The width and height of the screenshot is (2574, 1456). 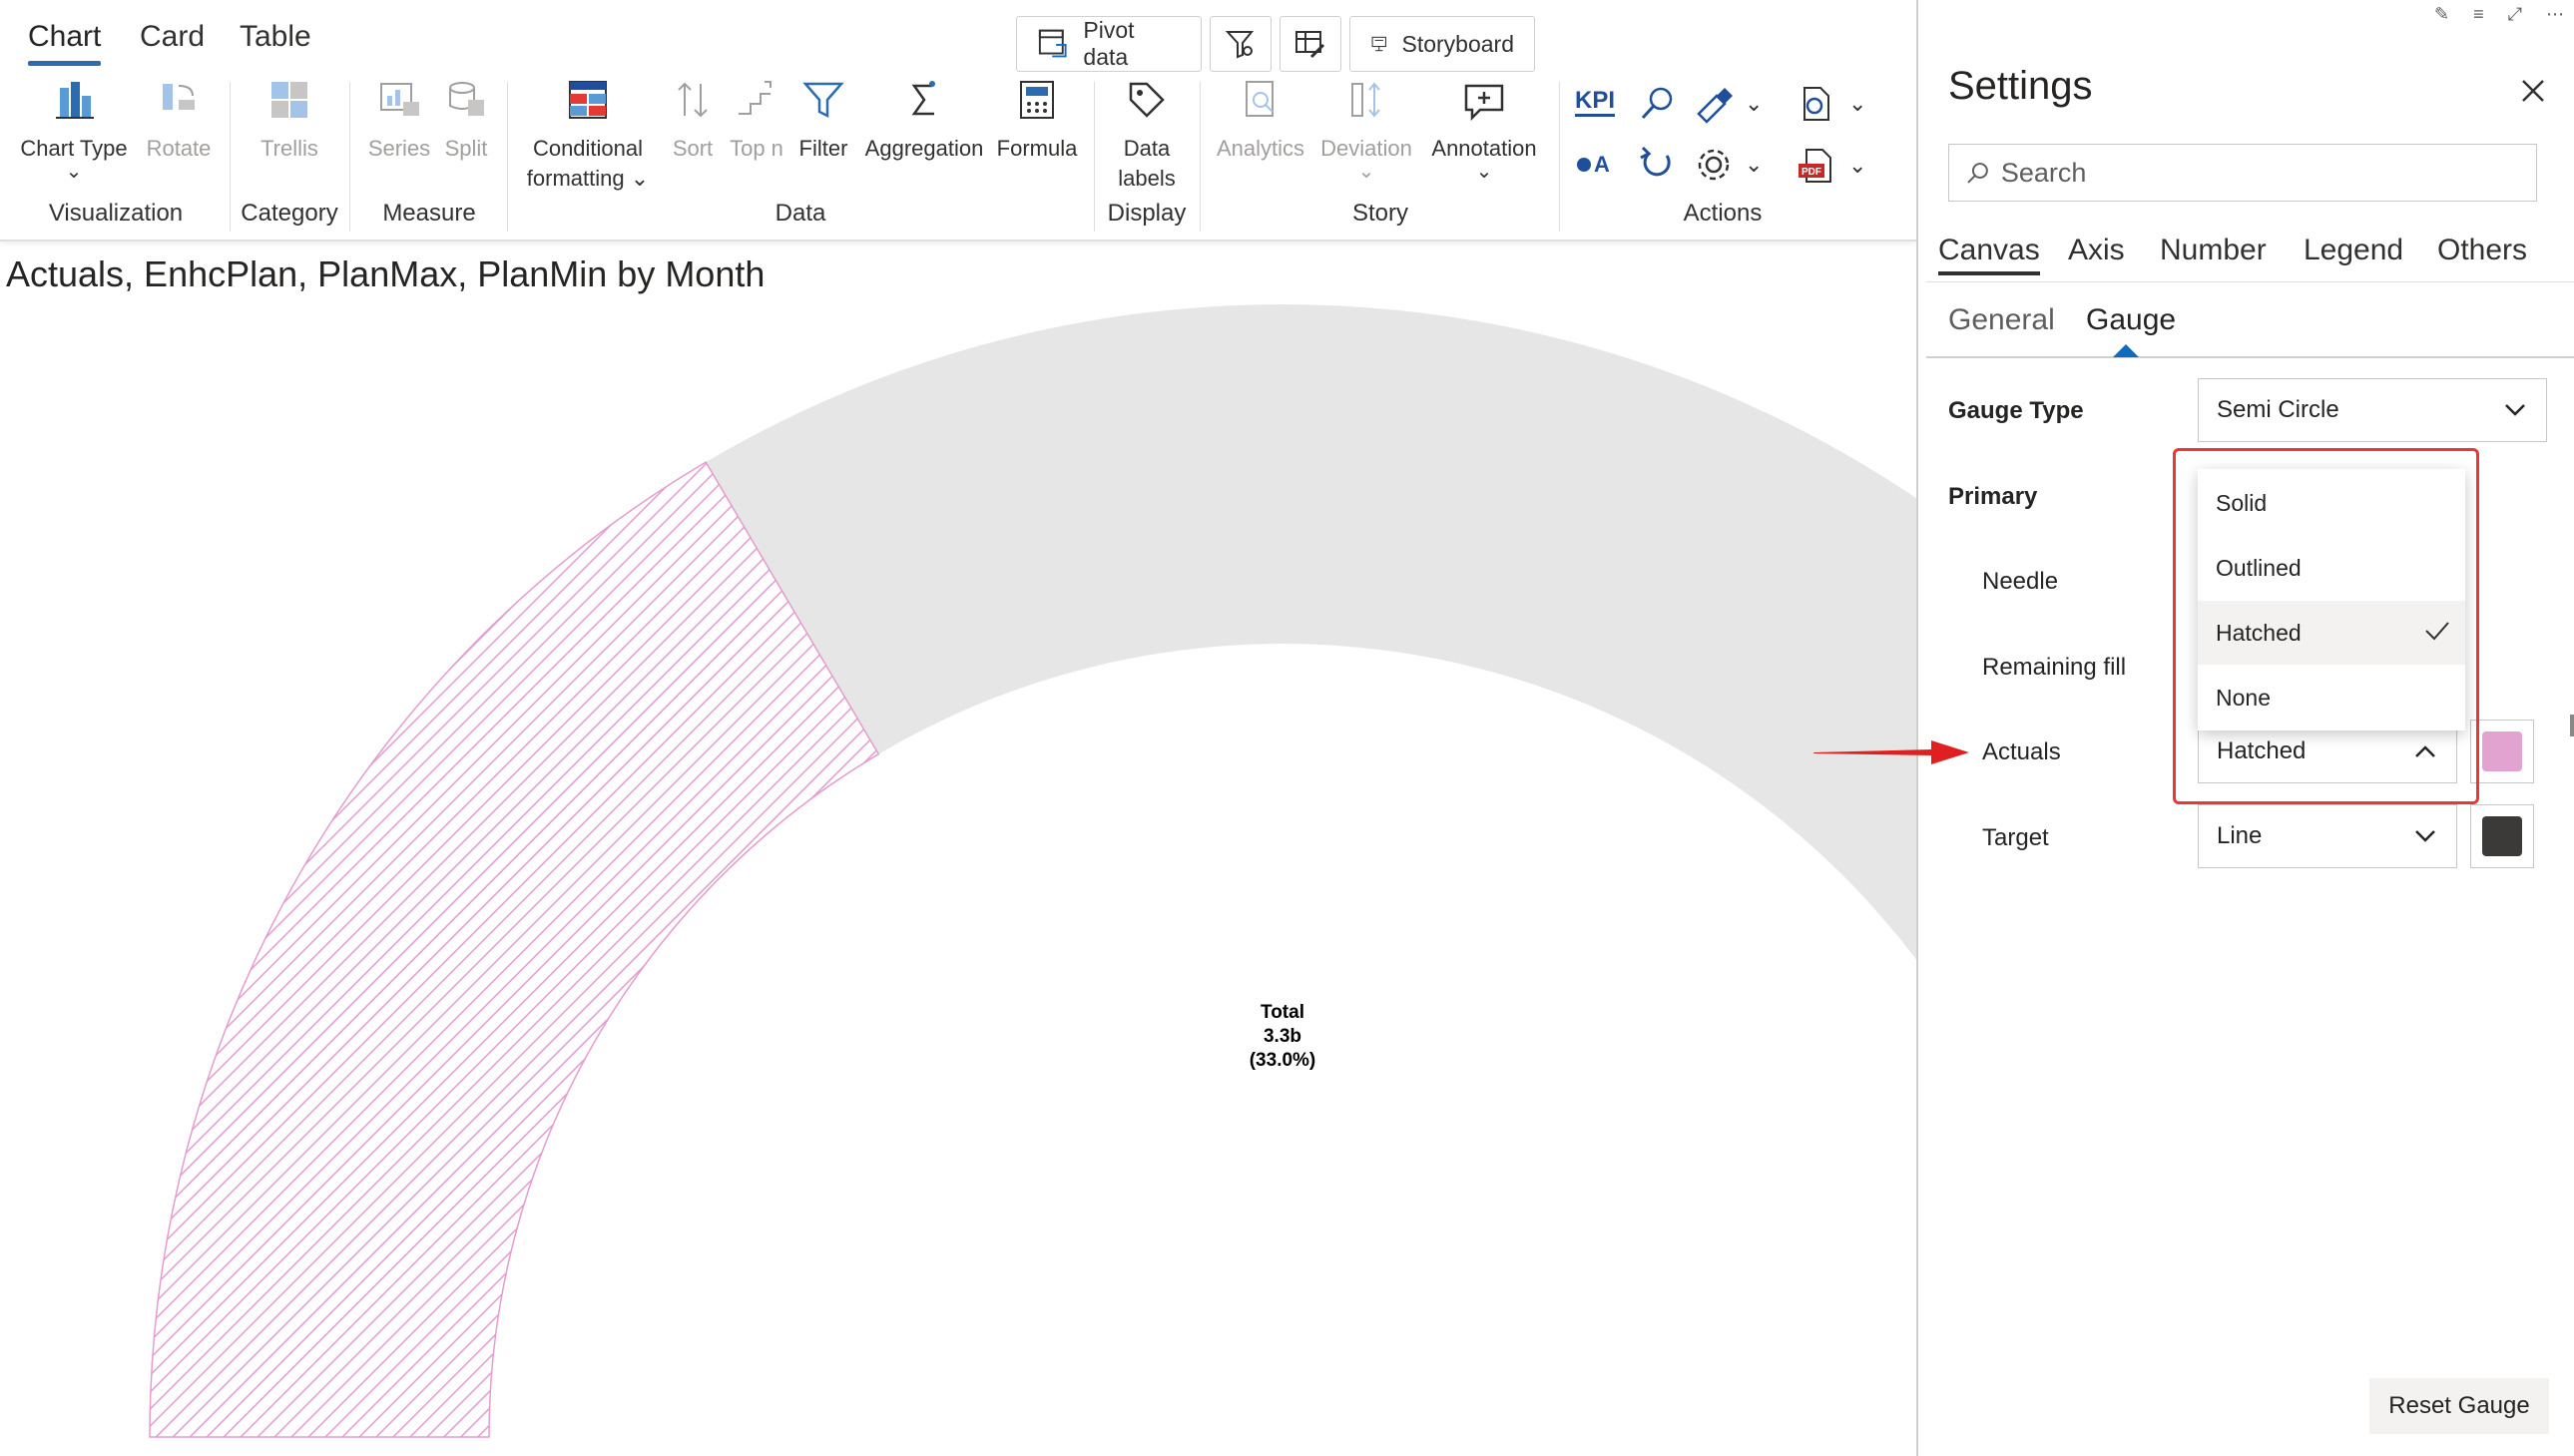 What do you see at coordinates (275, 37) in the screenshot?
I see `tab-table: Table` at bounding box center [275, 37].